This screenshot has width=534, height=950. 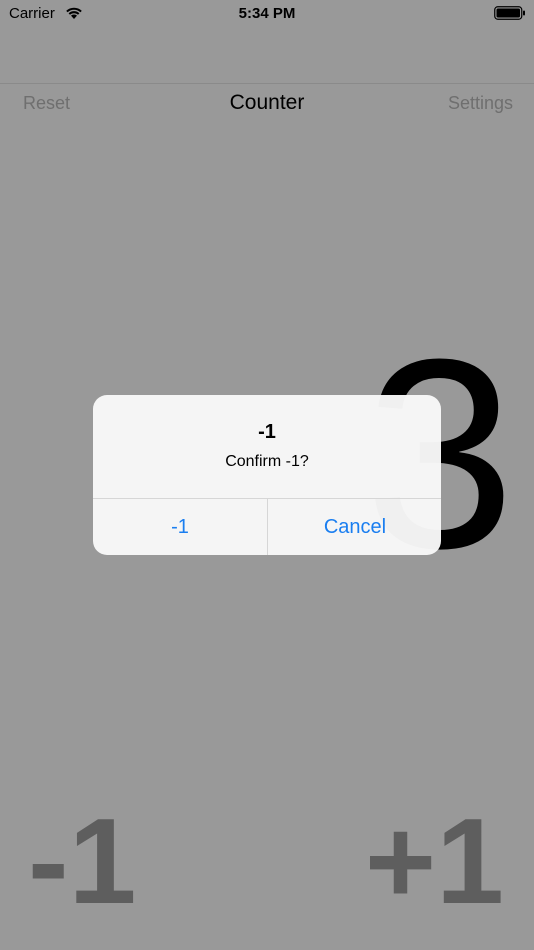 I want to click on alert-cancel-button: Cancel, so click(x=354, y=527).